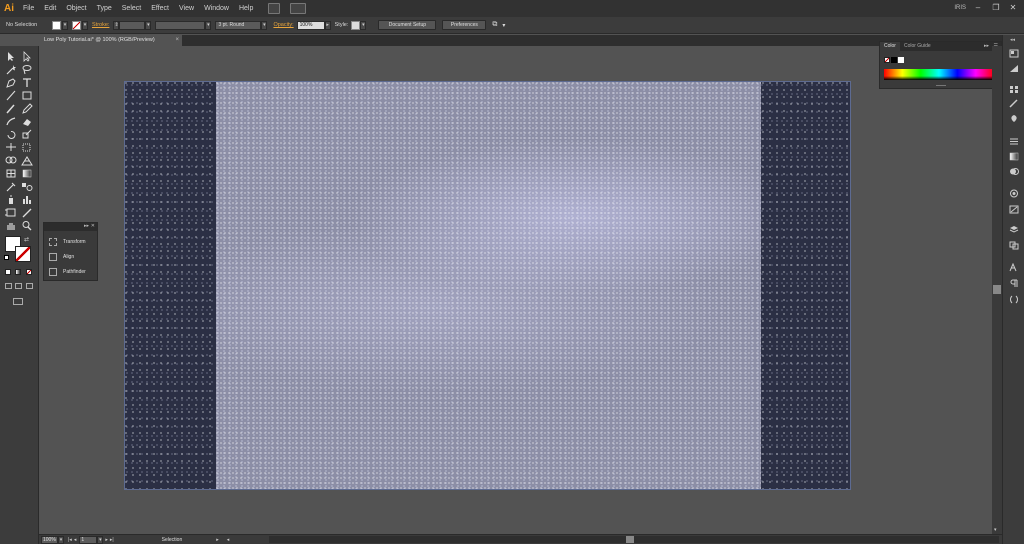 This screenshot has height=544, width=1024. I want to click on panel-drag-bar: ▸▸ ✕, so click(70, 227).